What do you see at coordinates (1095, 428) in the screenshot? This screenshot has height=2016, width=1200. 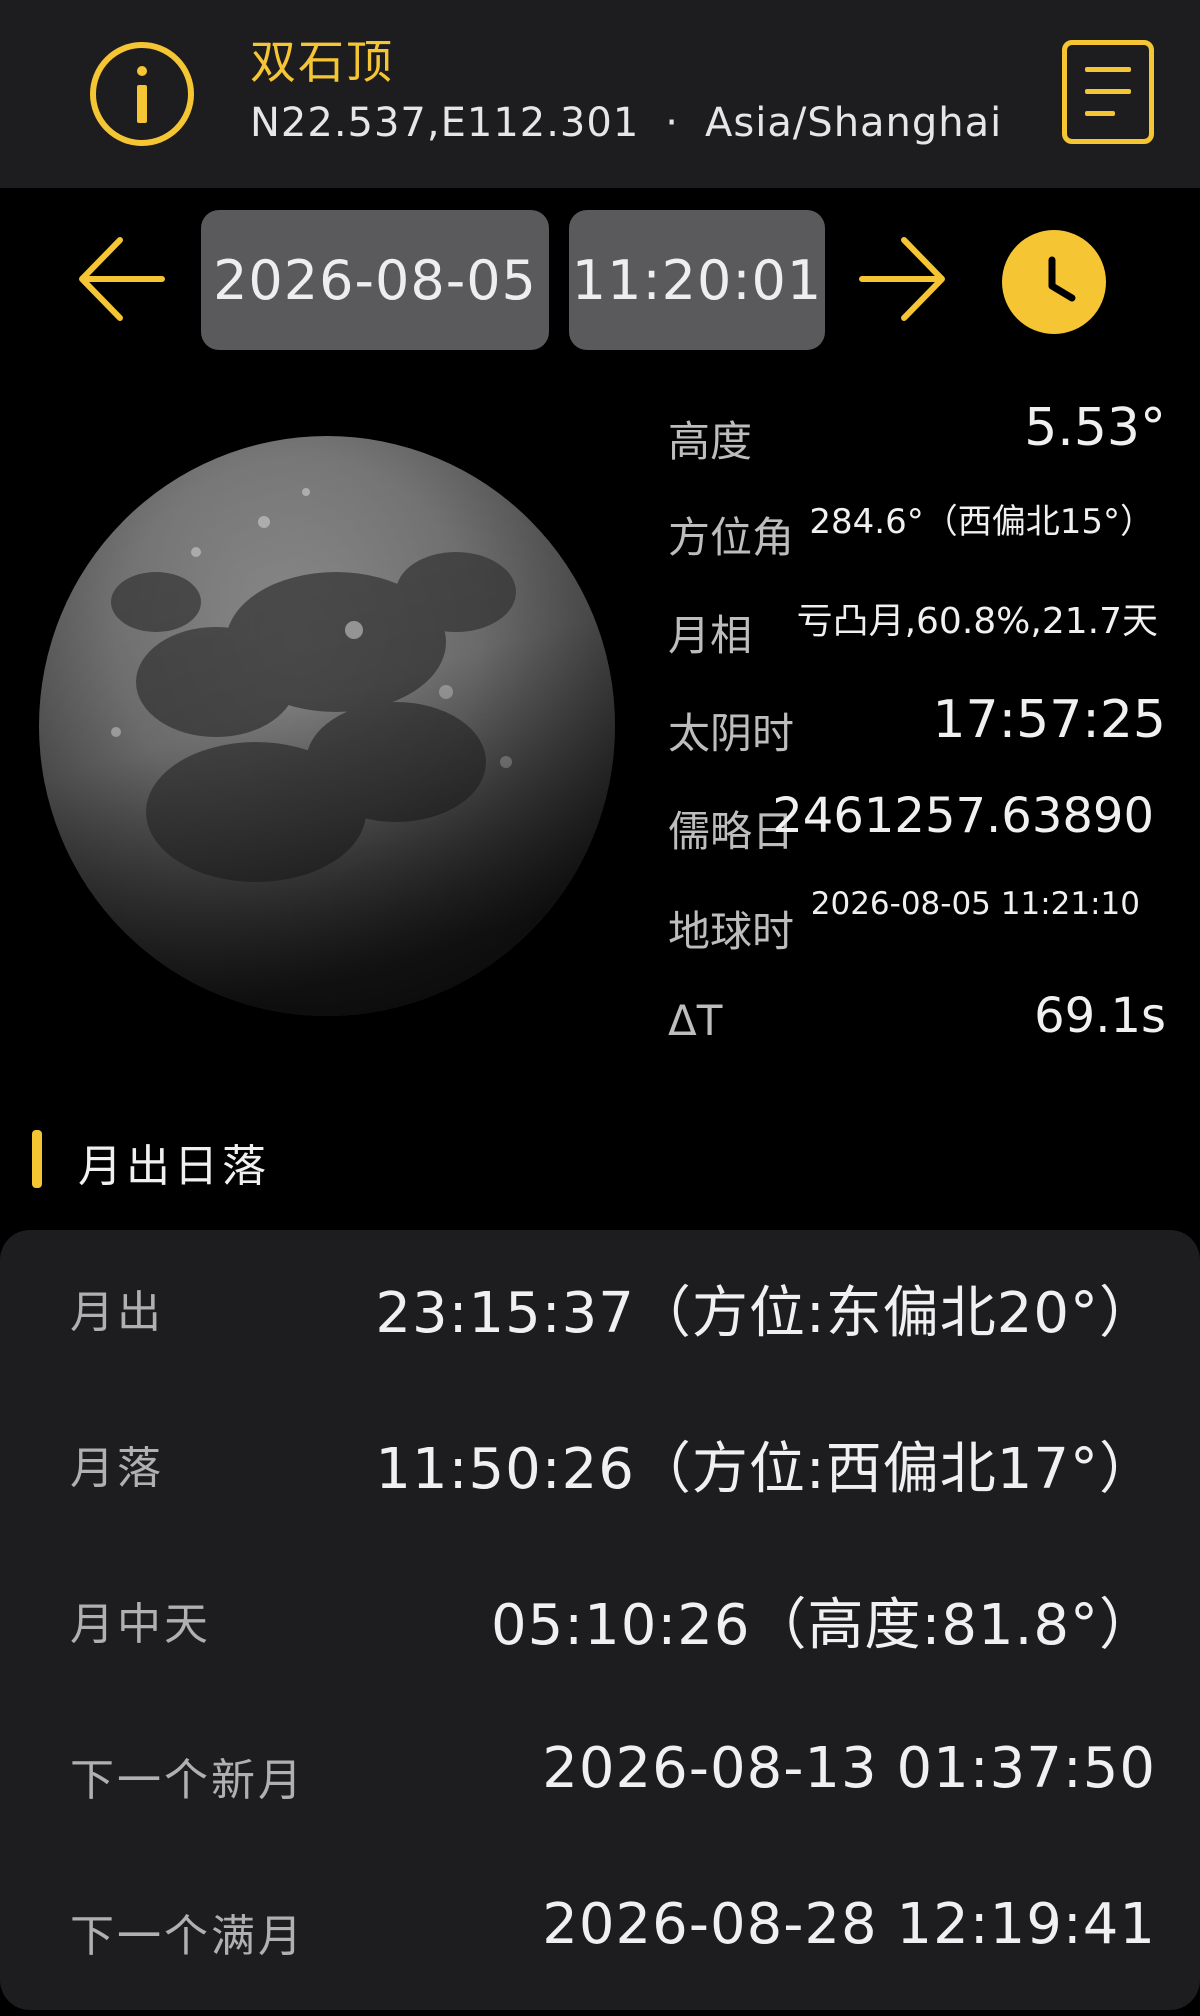 I see `altitude-value: 5.53°` at bounding box center [1095, 428].